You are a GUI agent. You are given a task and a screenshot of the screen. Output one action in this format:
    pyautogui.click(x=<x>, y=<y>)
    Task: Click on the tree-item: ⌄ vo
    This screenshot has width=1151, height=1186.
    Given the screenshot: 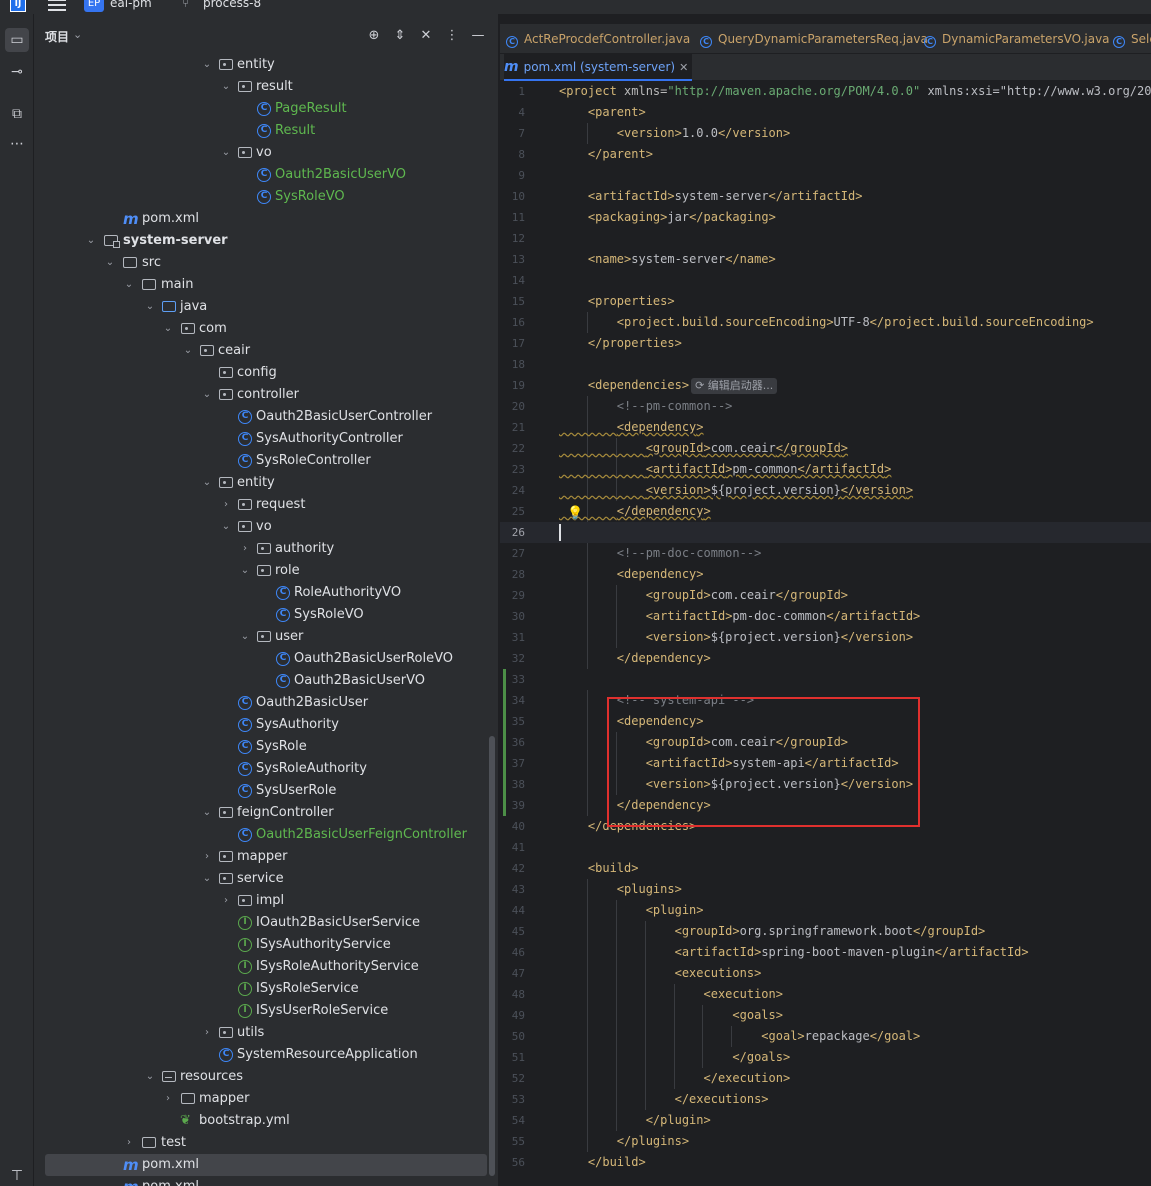 What is the action you would take?
    pyautogui.click(x=261, y=153)
    